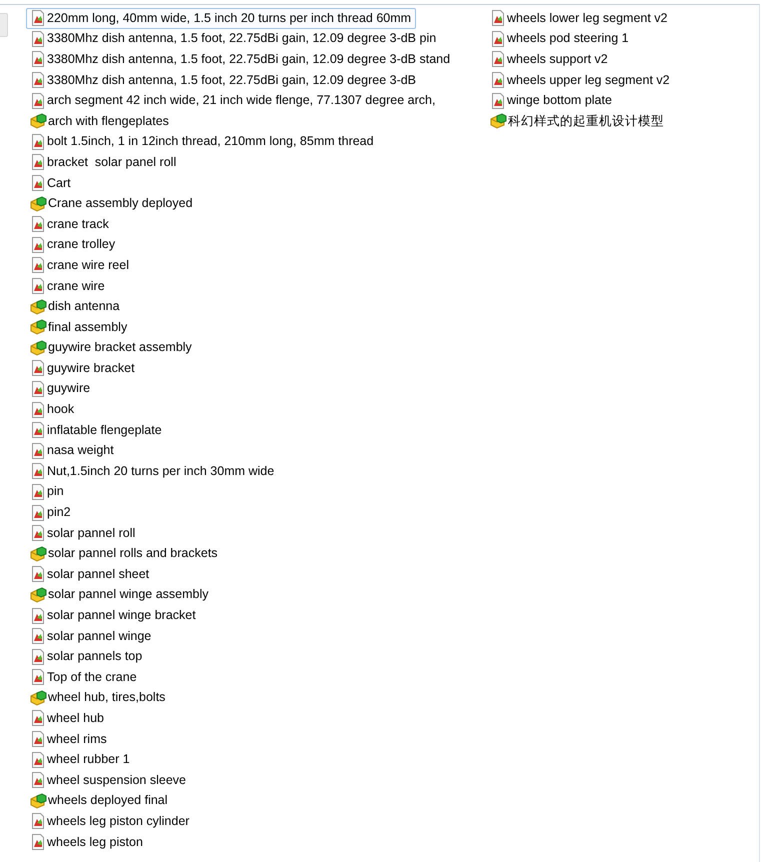  Describe the element at coordinates (61, 389) in the screenshot. I see `file-item: guywire` at that location.